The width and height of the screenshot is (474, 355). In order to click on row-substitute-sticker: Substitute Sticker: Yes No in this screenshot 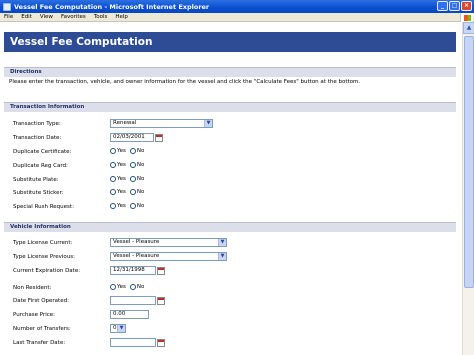, I will do `click(228, 193)`.